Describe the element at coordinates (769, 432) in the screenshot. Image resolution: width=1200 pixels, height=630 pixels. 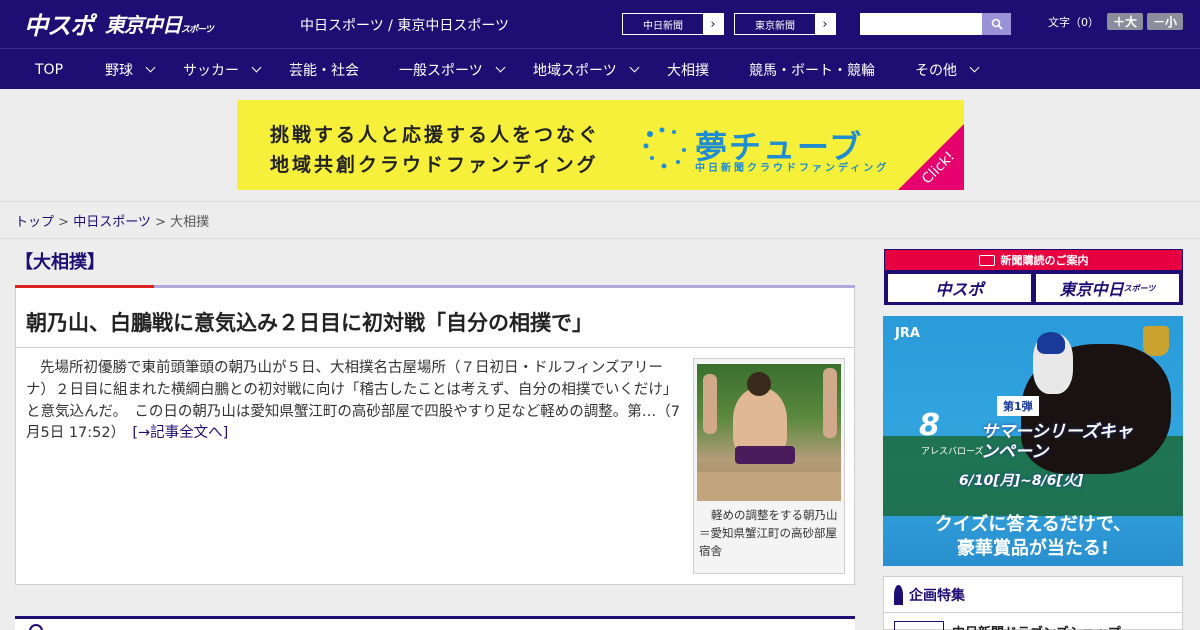
I see `article-photo` at that location.